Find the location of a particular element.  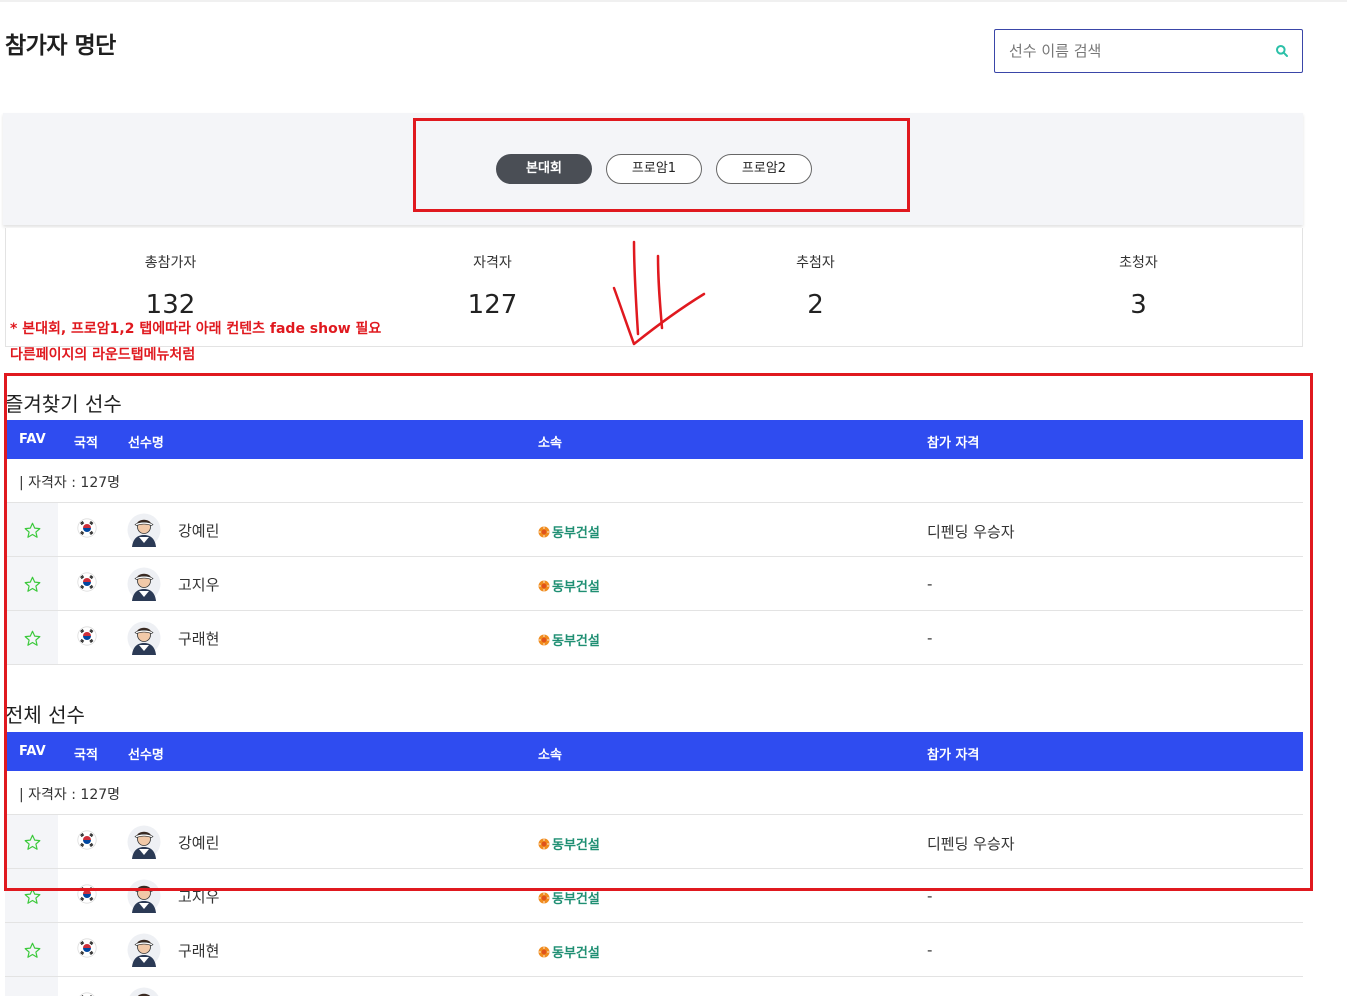

search-box is located at coordinates (1148, 51).